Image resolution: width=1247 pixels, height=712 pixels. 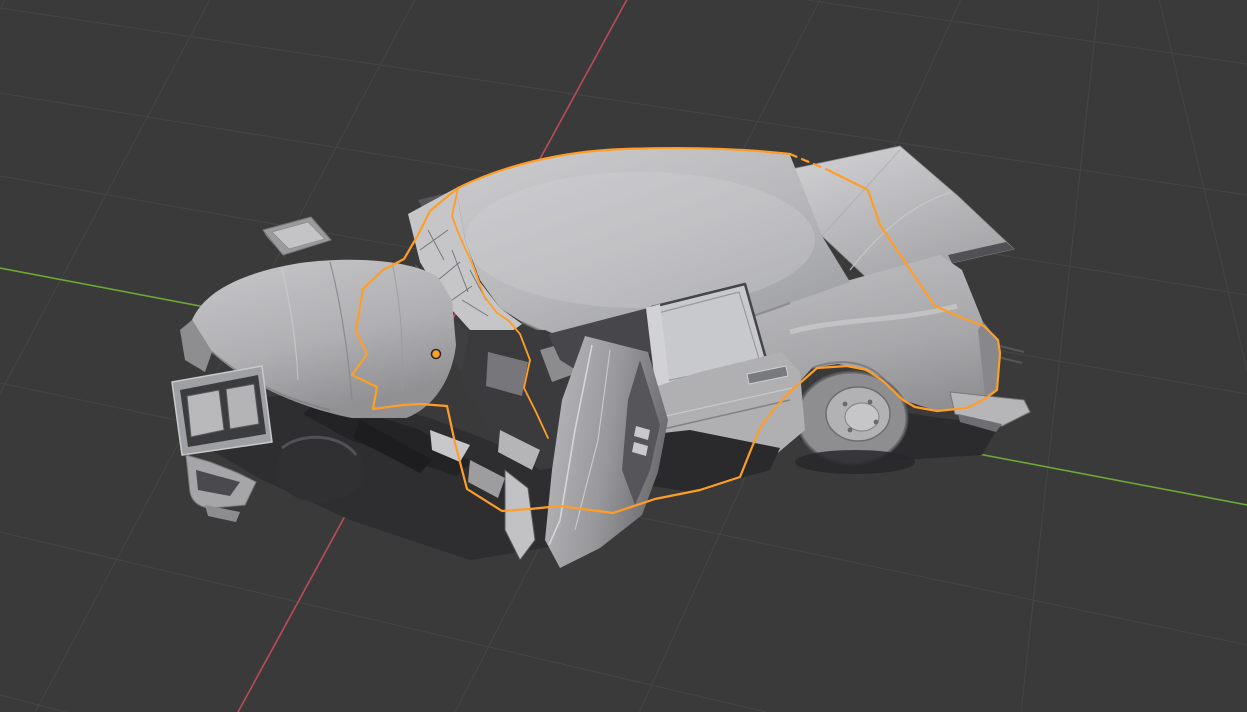 I want to click on front-grille-headlights, so click(x=222, y=410).